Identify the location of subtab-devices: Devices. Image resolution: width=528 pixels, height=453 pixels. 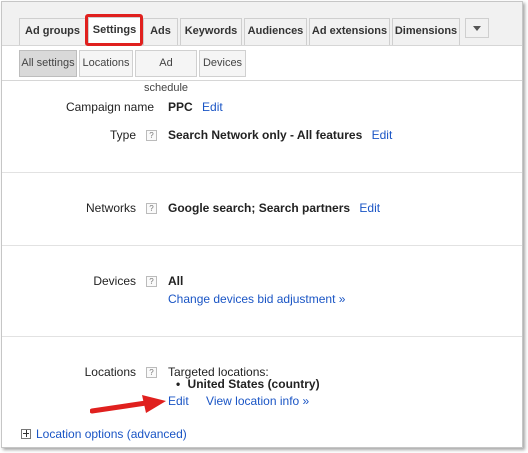
(222, 63).